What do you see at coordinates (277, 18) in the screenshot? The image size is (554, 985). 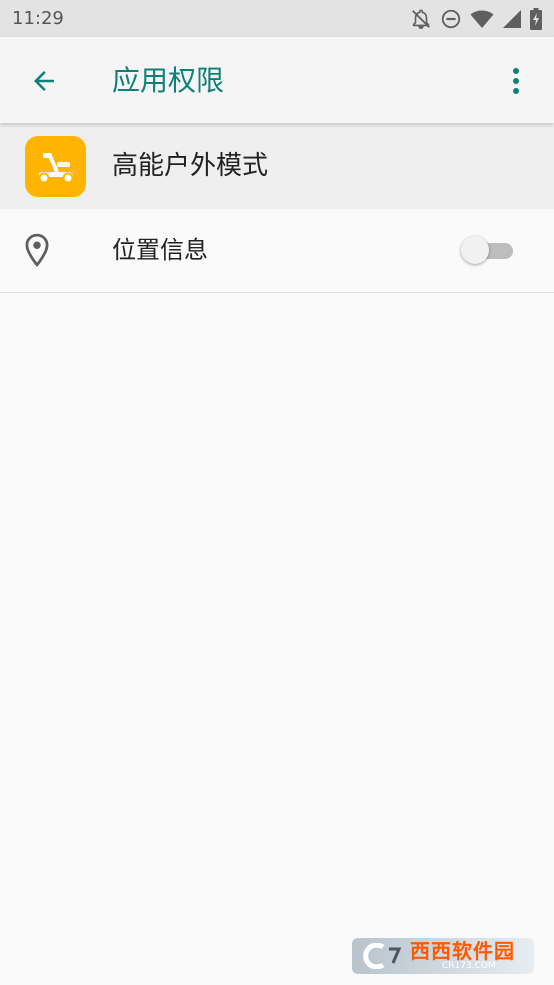 I see `status-bar: 11:29` at bounding box center [277, 18].